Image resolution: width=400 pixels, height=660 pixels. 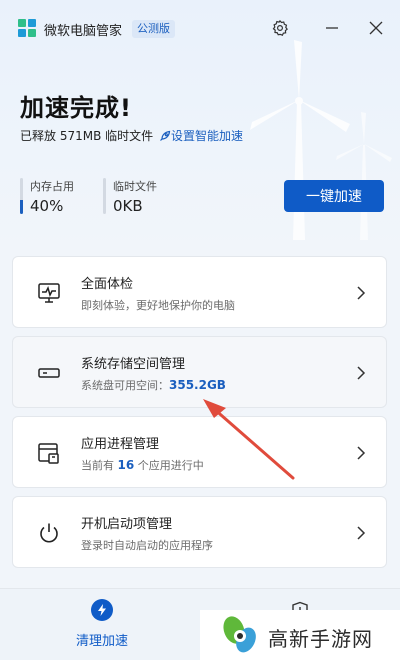 What do you see at coordinates (153, 29) in the screenshot?
I see `edition-badge: 公测版` at bounding box center [153, 29].